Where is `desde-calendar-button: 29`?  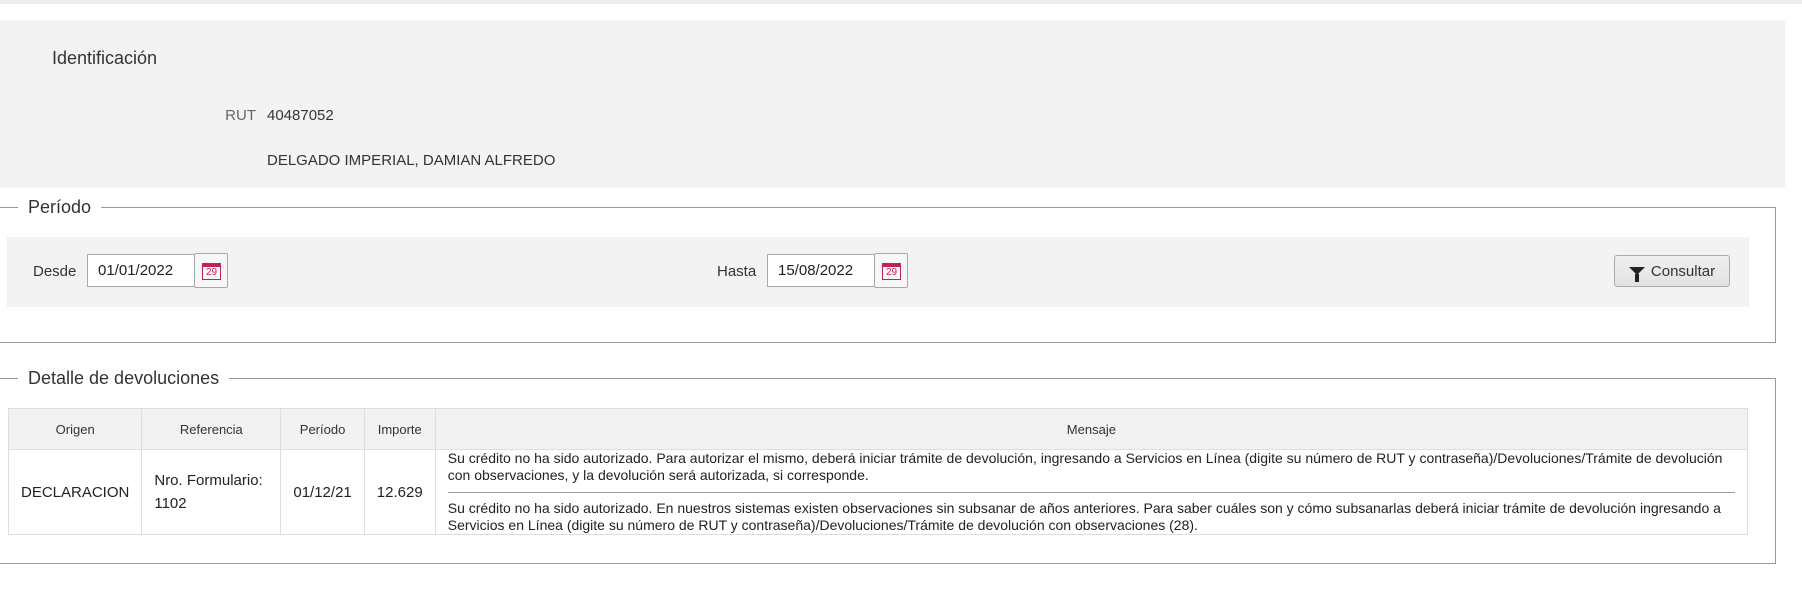 desde-calendar-button: 29 is located at coordinates (211, 270).